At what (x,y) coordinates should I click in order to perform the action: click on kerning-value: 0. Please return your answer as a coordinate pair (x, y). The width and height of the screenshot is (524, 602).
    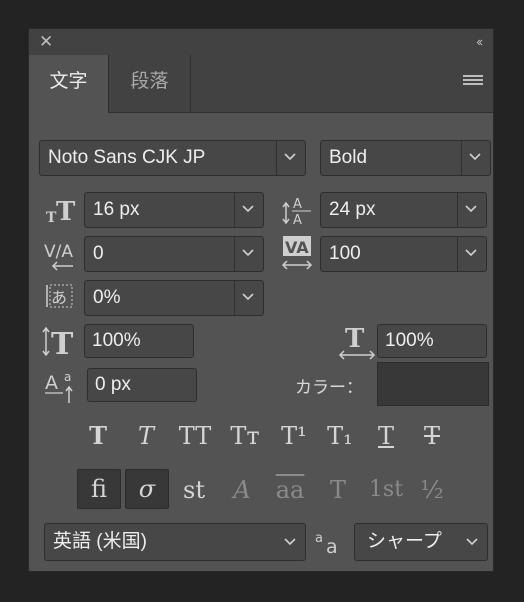
    Looking at the image, I should click on (98, 253).